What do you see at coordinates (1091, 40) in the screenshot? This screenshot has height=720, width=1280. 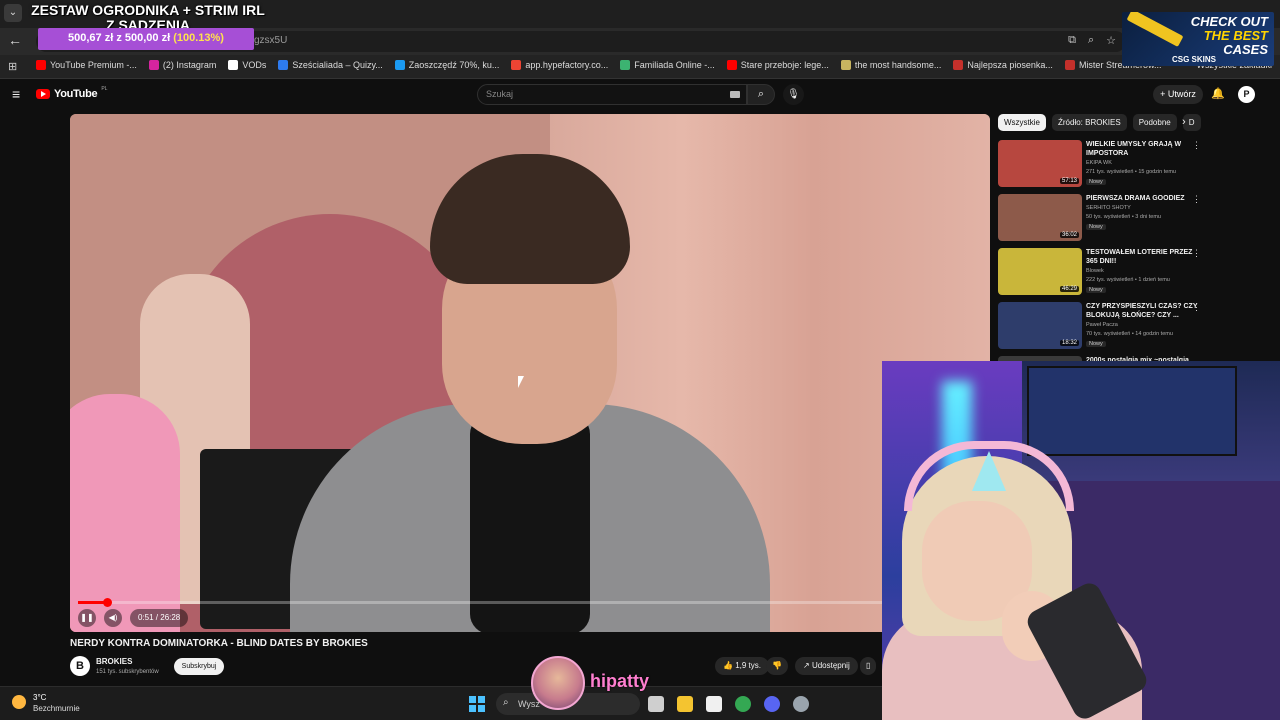 I see `zoom-icon: ⌕` at bounding box center [1091, 40].